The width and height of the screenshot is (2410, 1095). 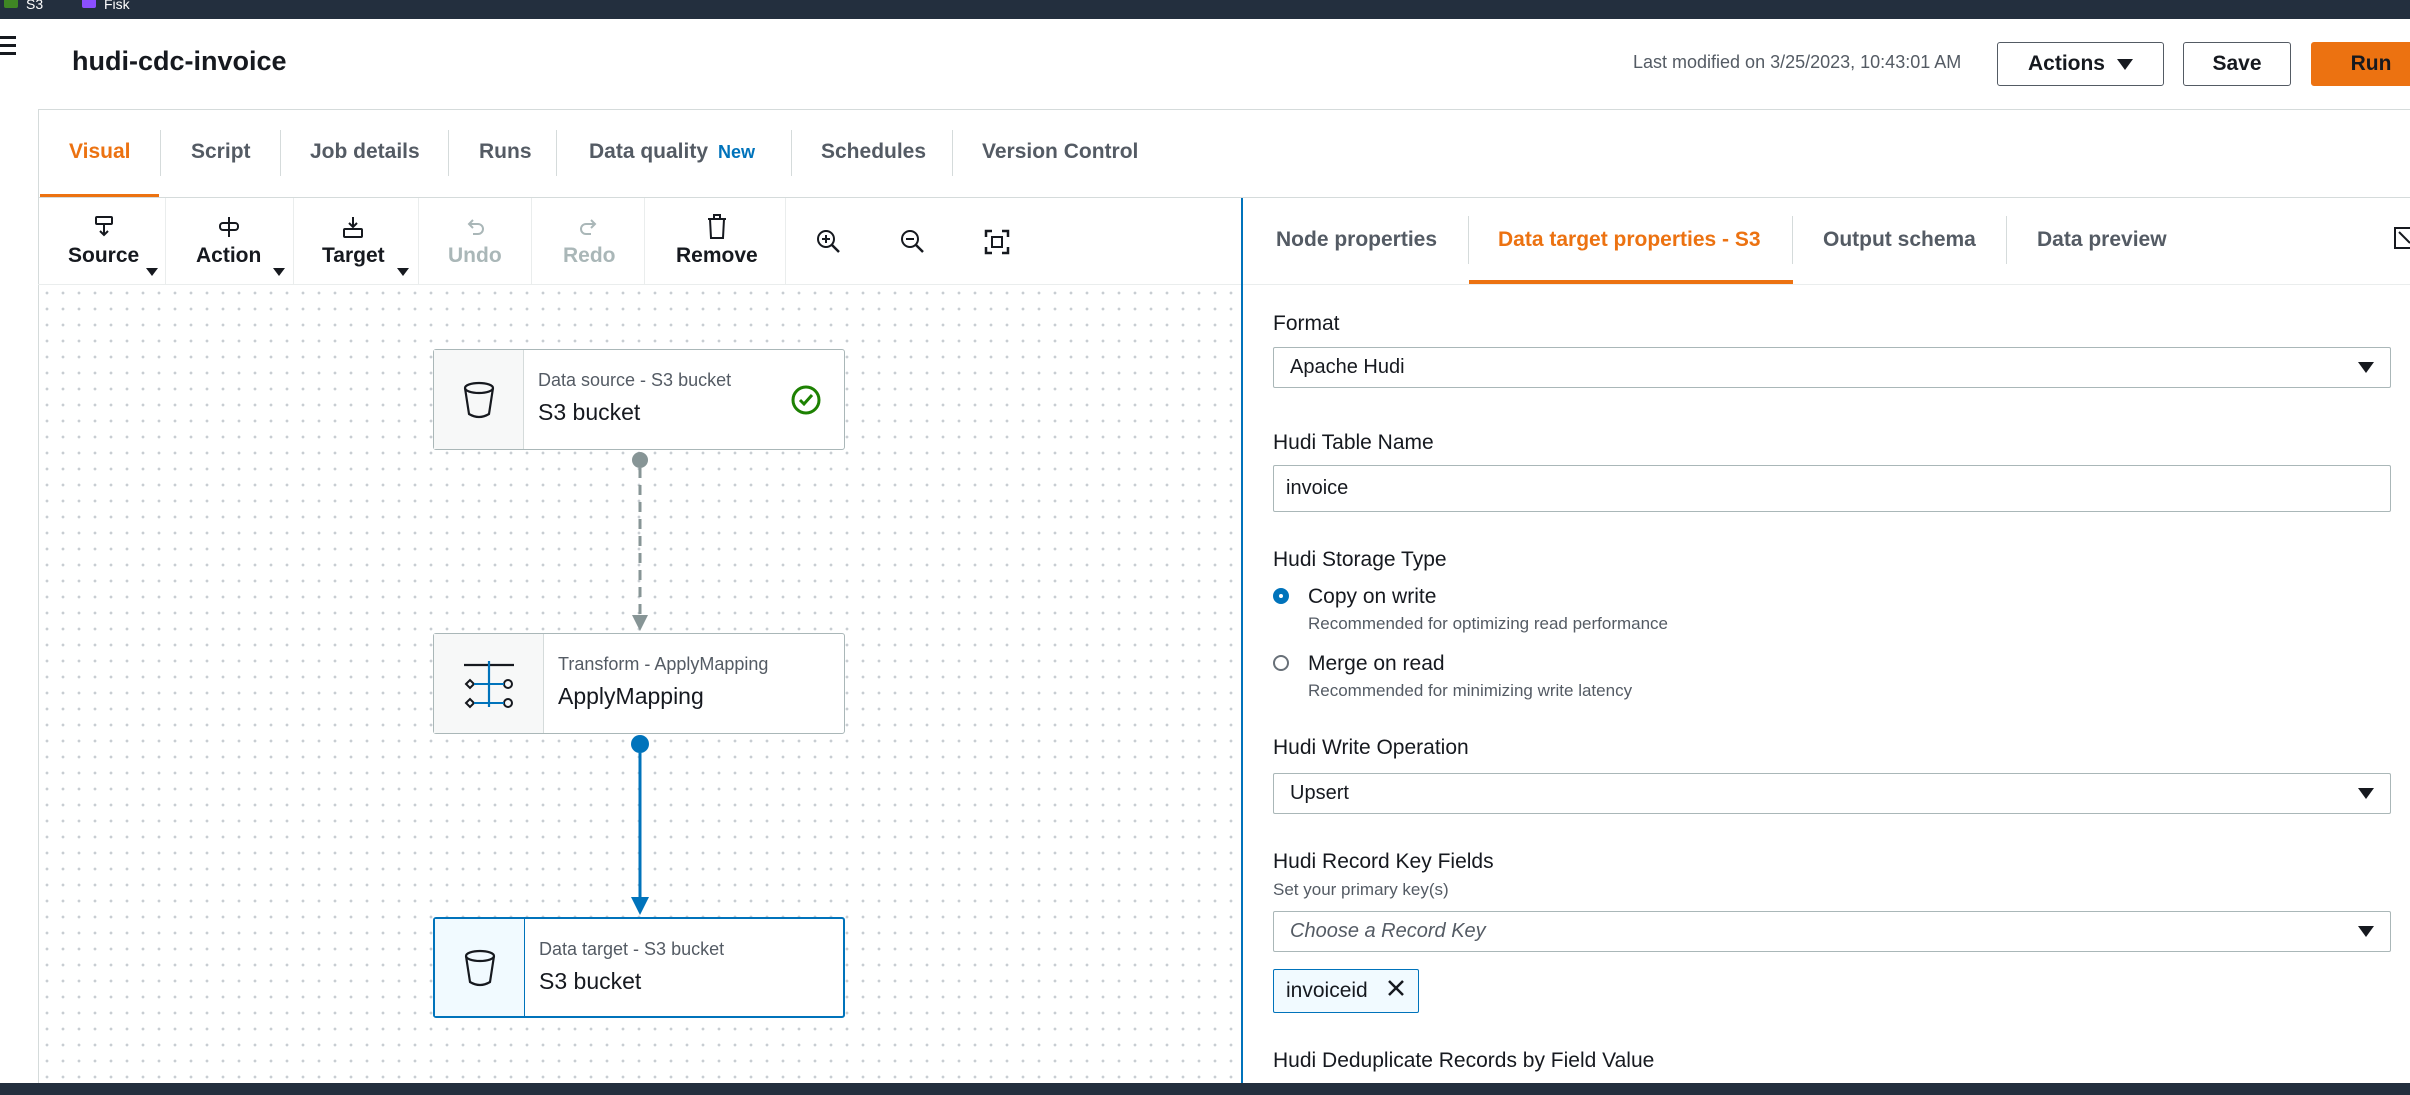 What do you see at coordinates (365, 152) in the screenshot?
I see `tab-job-details: Job details` at bounding box center [365, 152].